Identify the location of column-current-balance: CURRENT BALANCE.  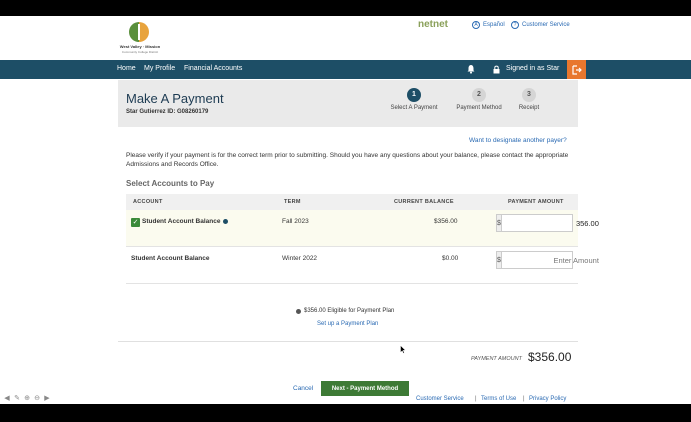
(424, 202).